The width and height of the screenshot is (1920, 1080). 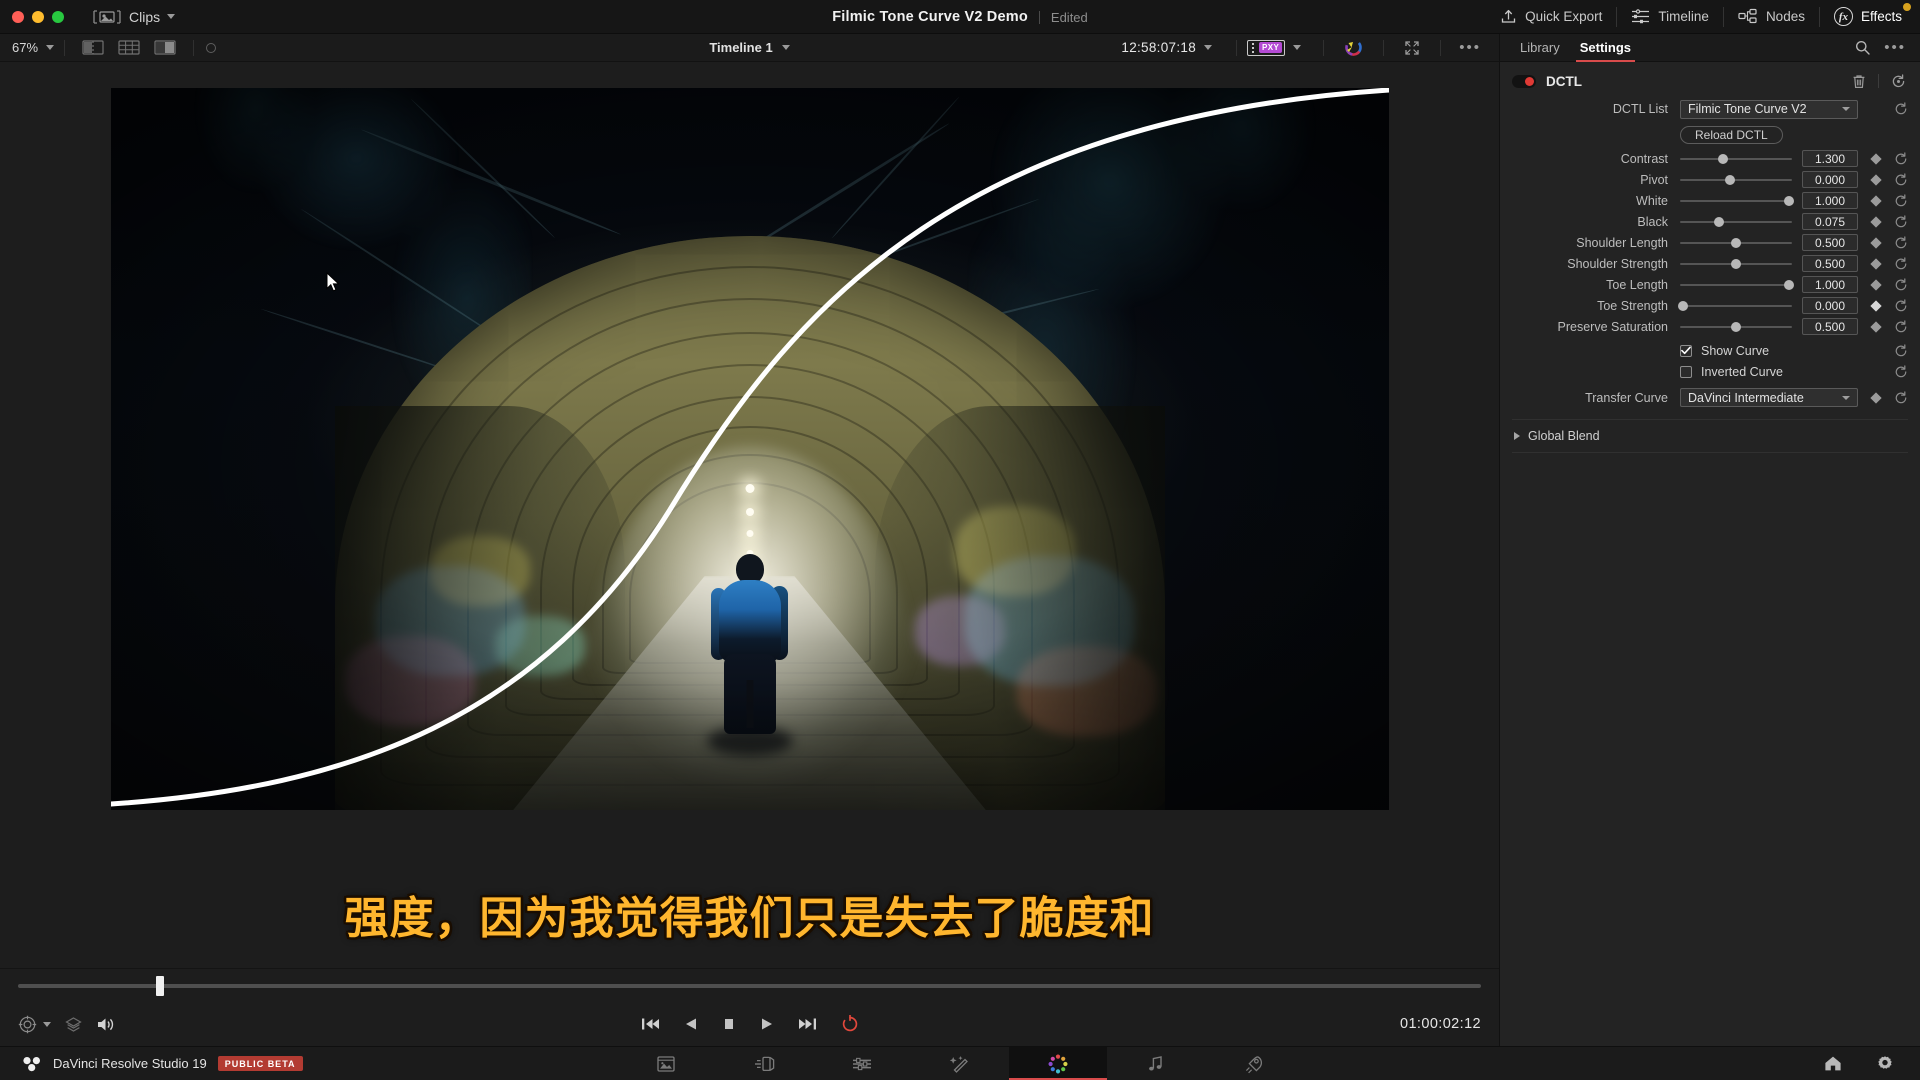 I want to click on proxy-mode-button: PXY, so click(x=1266, y=47).